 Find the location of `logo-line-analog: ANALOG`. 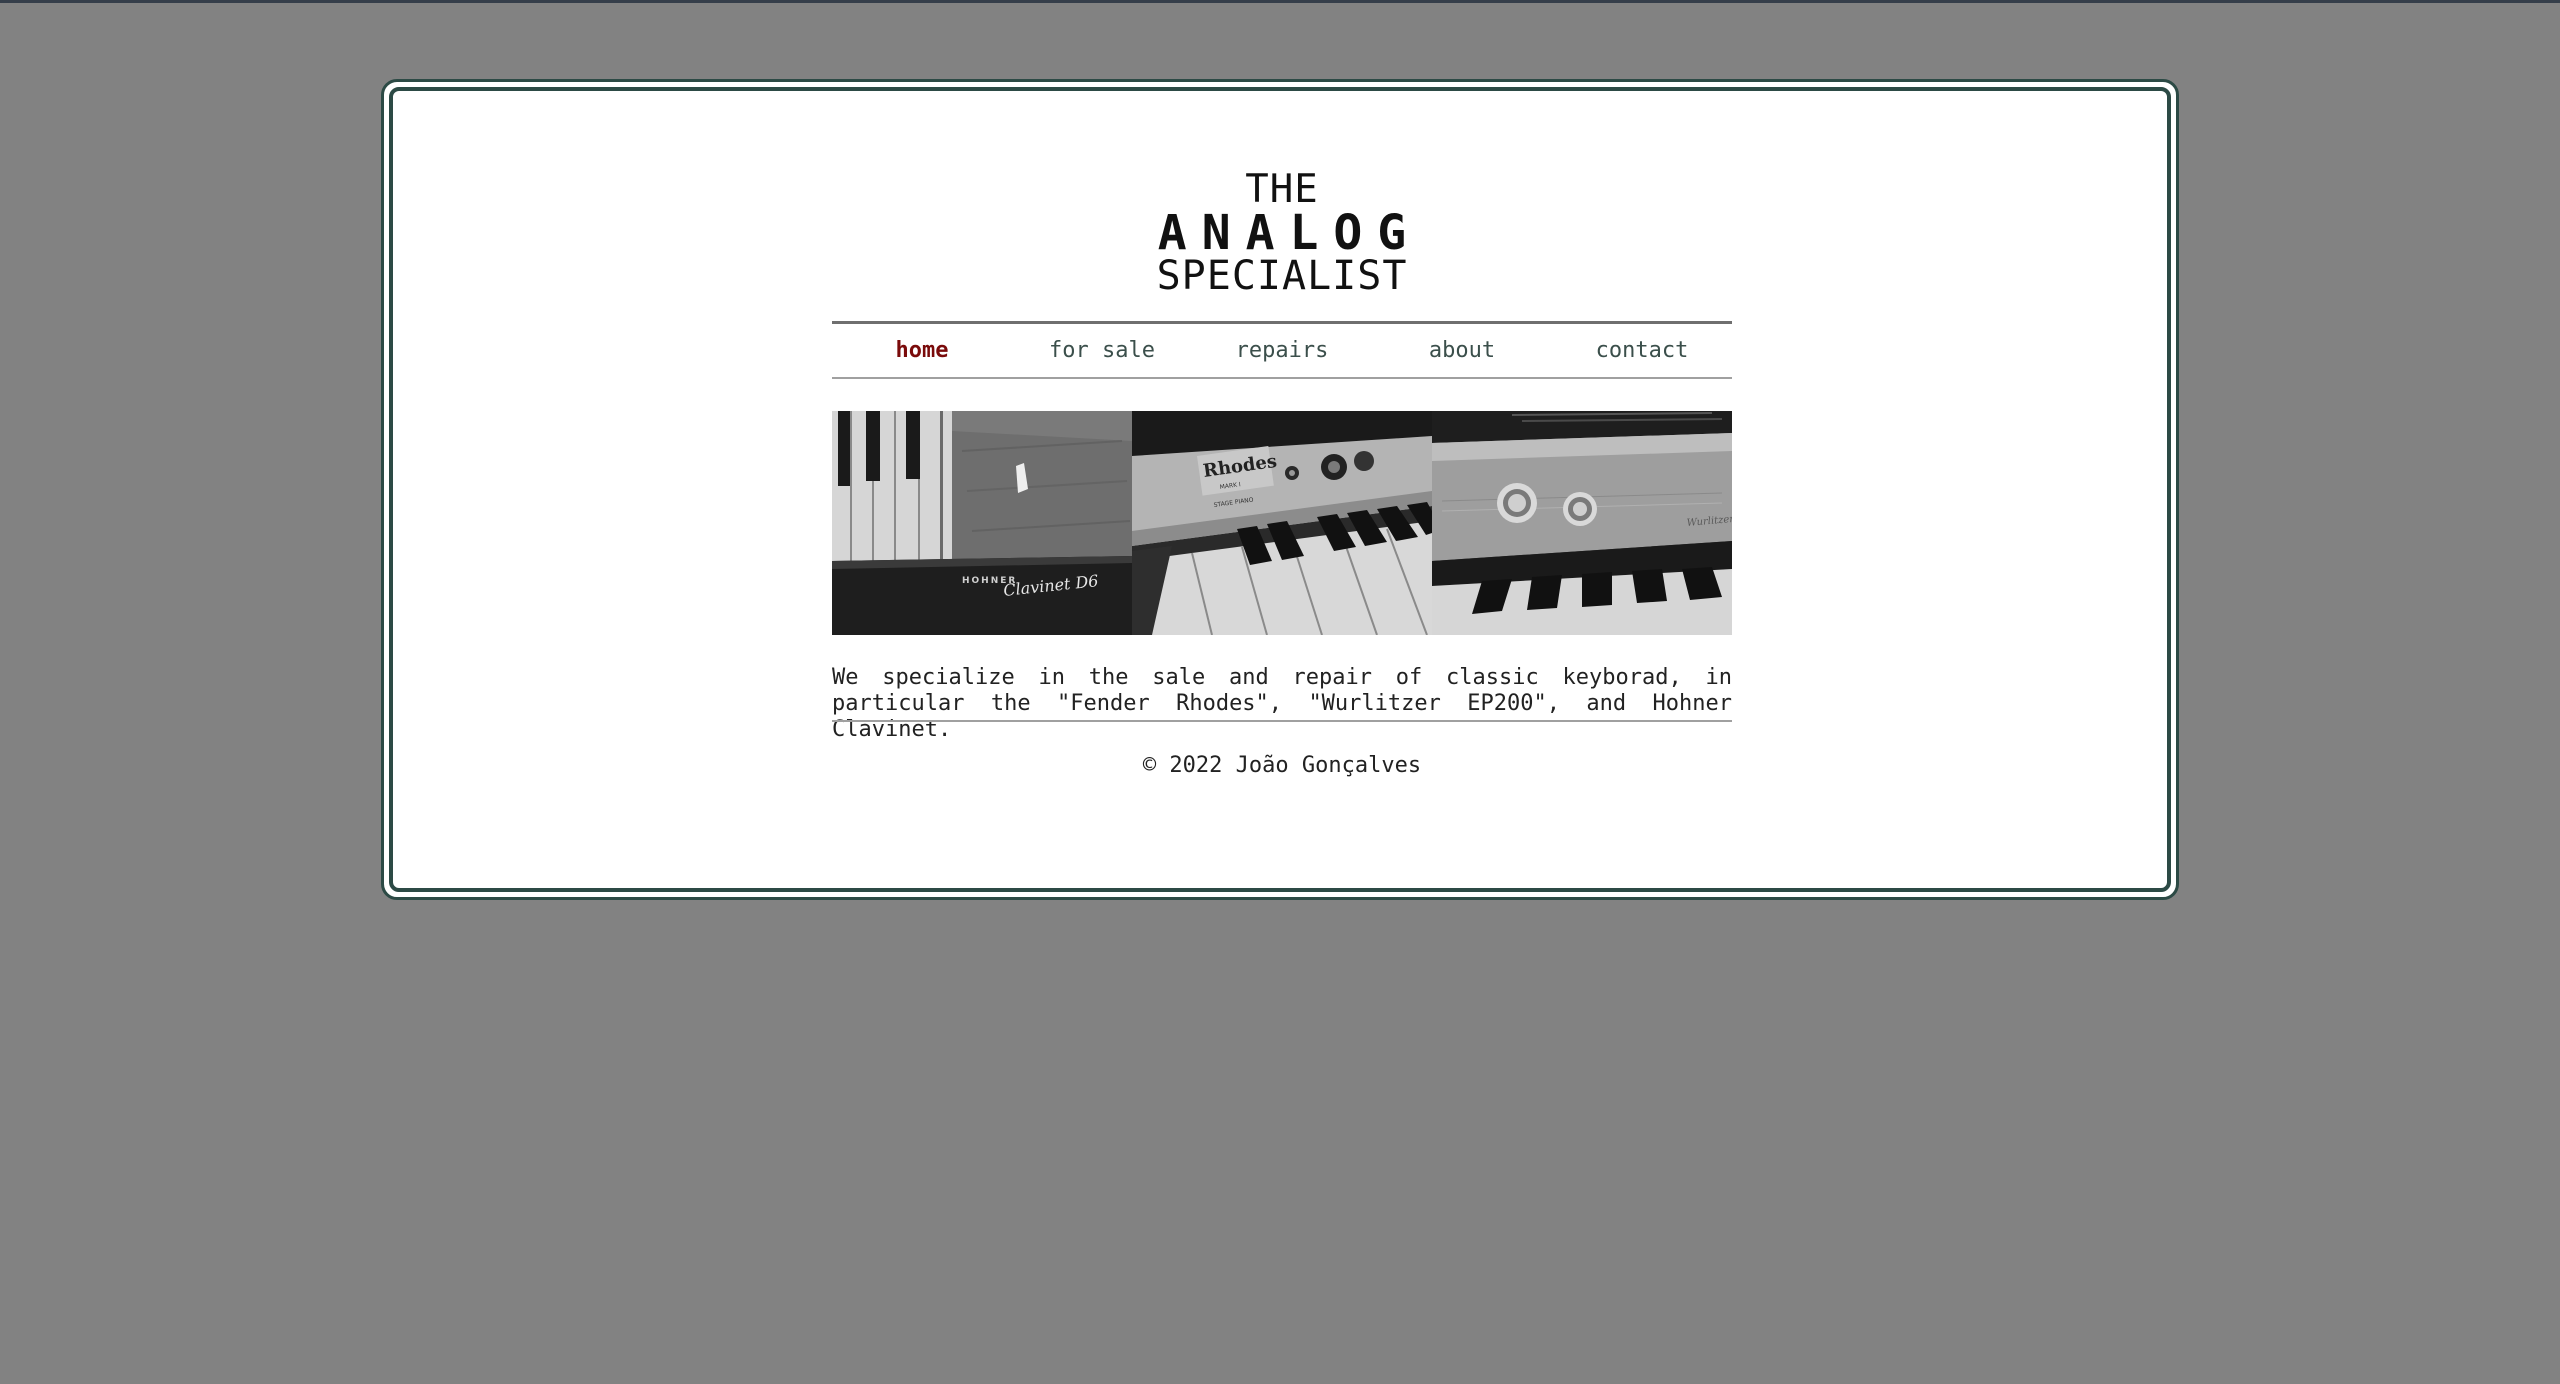

logo-line-analog: ANALOG is located at coordinates (1289, 233).